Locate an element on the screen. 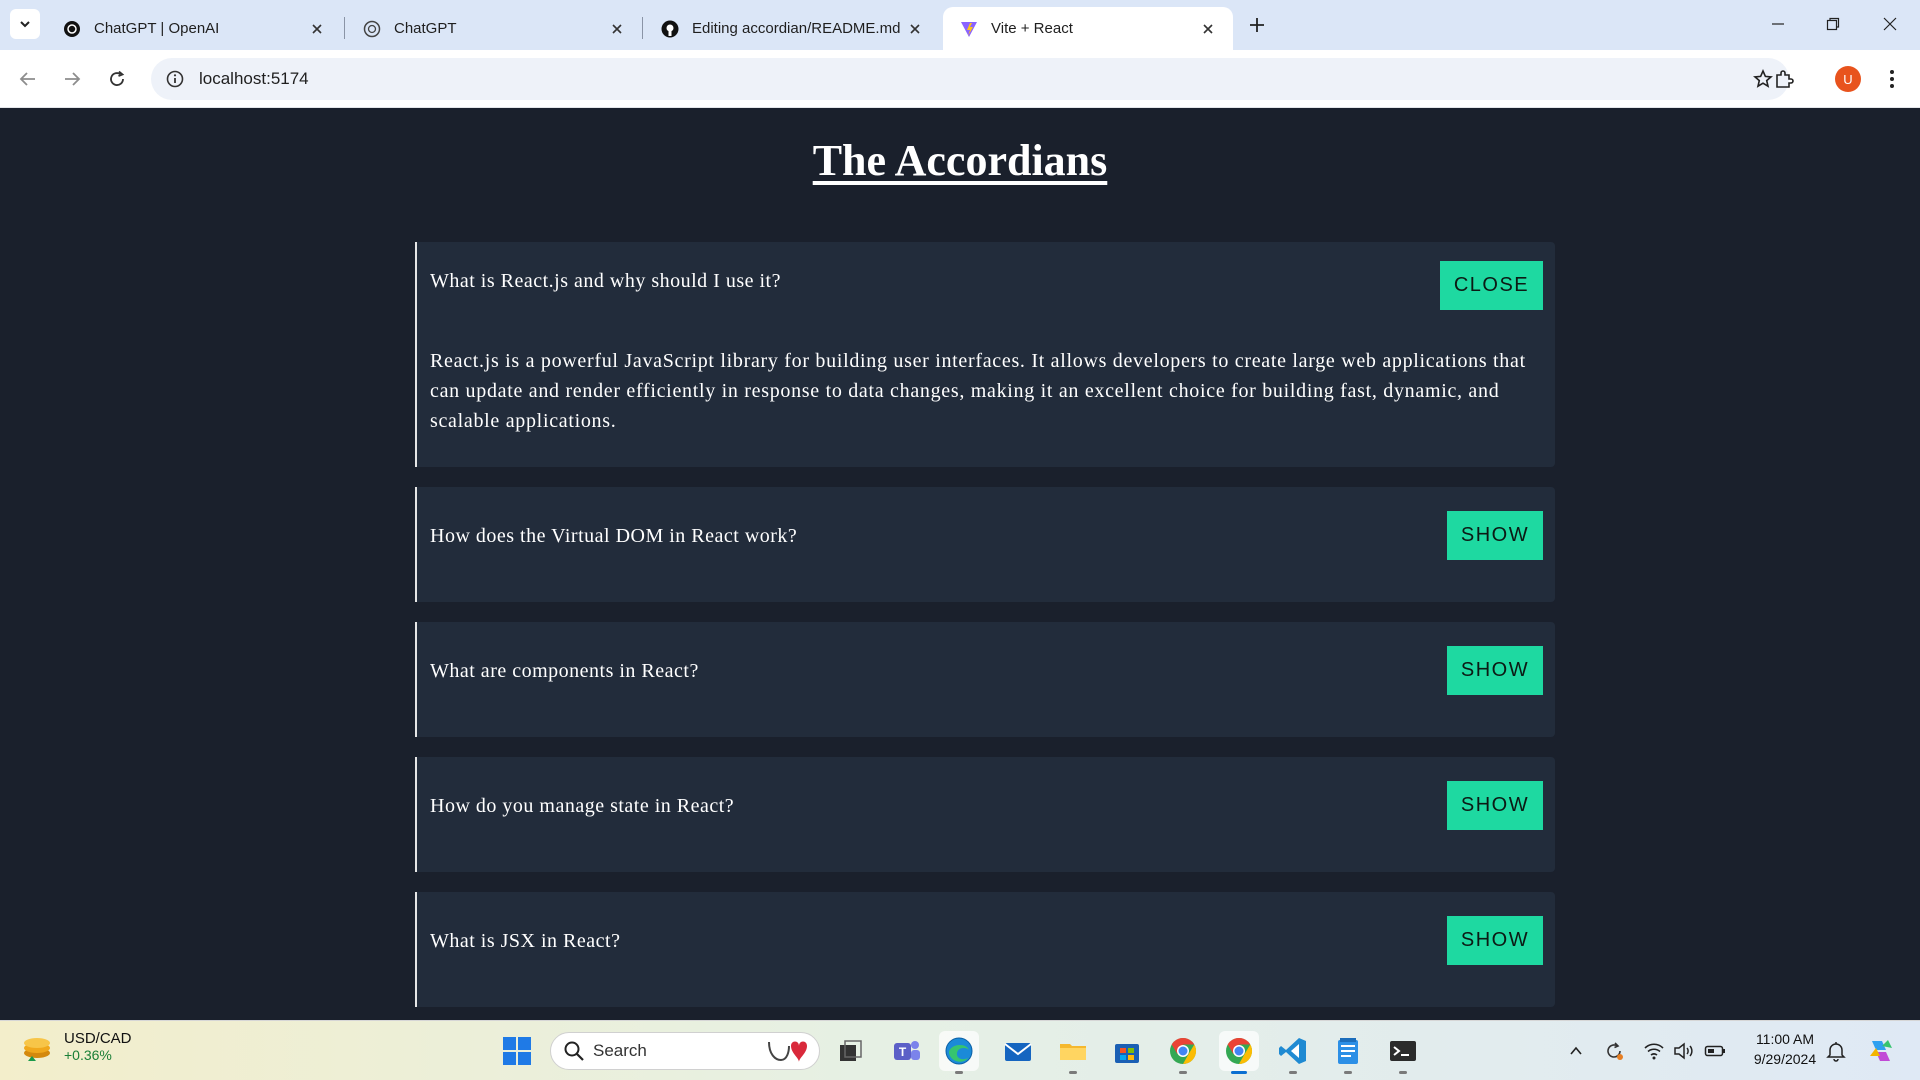 This screenshot has height=1080, width=1920. speaker-icon is located at coordinates (1683, 1051).